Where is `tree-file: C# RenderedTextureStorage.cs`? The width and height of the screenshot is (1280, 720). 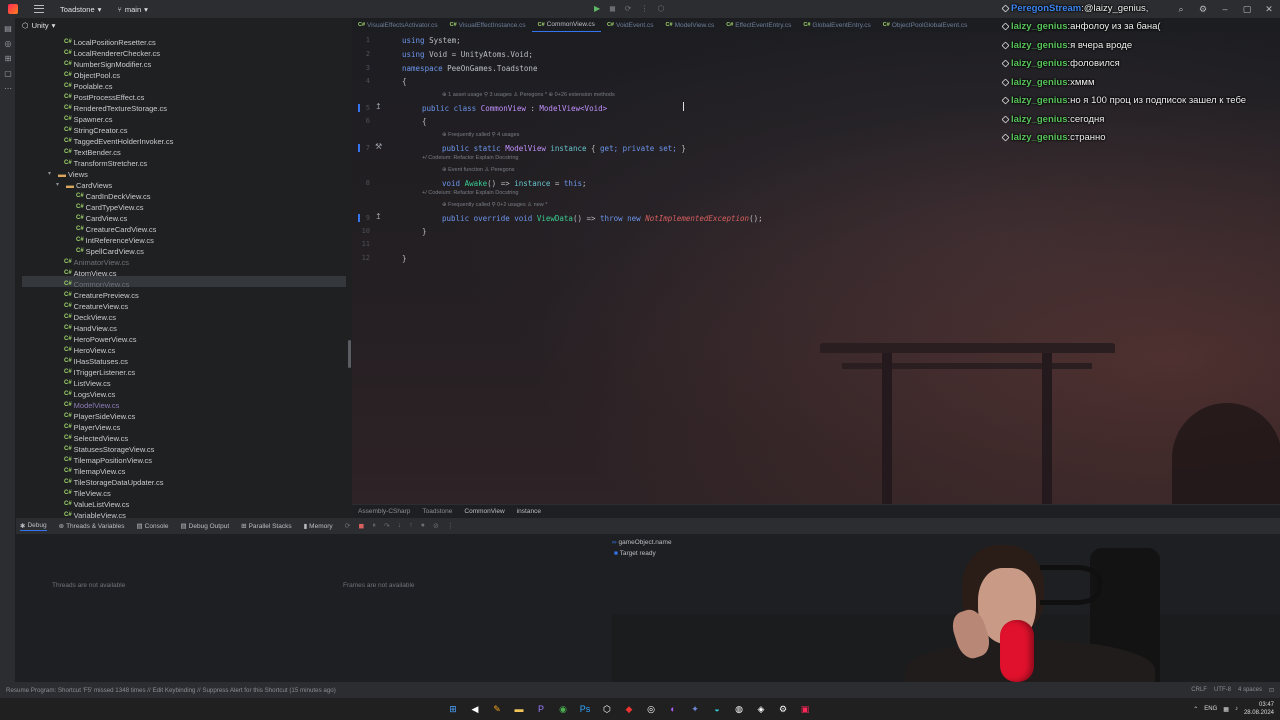
tree-file: C# RenderedTextureStorage.cs is located at coordinates (115, 108).